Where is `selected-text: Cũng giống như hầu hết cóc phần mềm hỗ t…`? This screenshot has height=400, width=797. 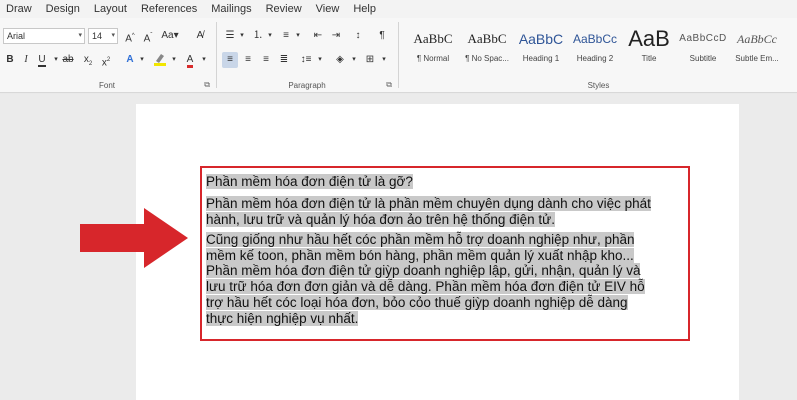 selected-text: Cũng giống như hầu hết cóc phần mềm hỗ t… is located at coordinates (420, 239).